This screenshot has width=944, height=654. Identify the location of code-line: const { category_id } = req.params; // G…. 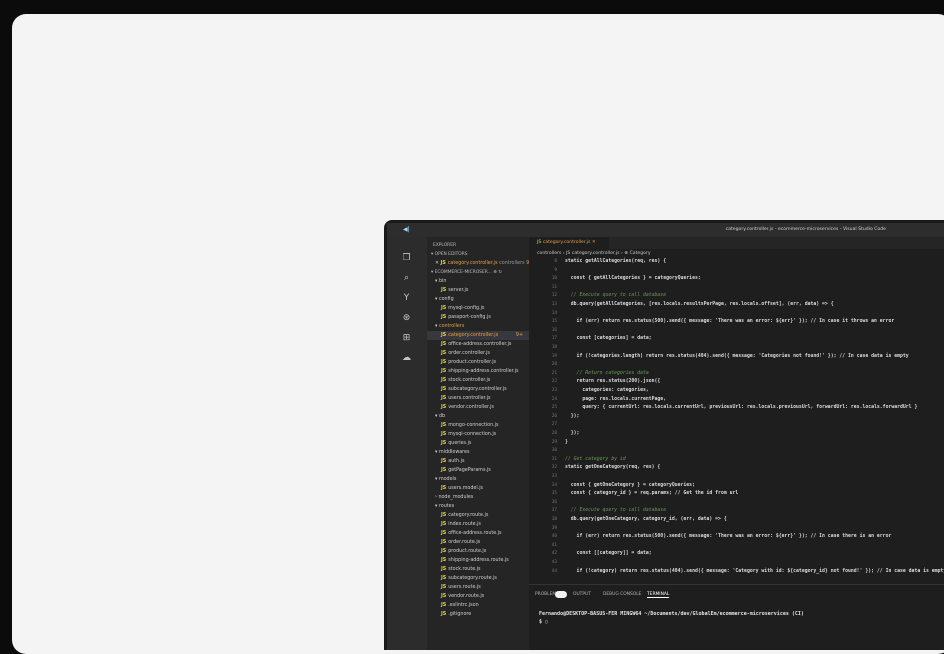
(652, 494).